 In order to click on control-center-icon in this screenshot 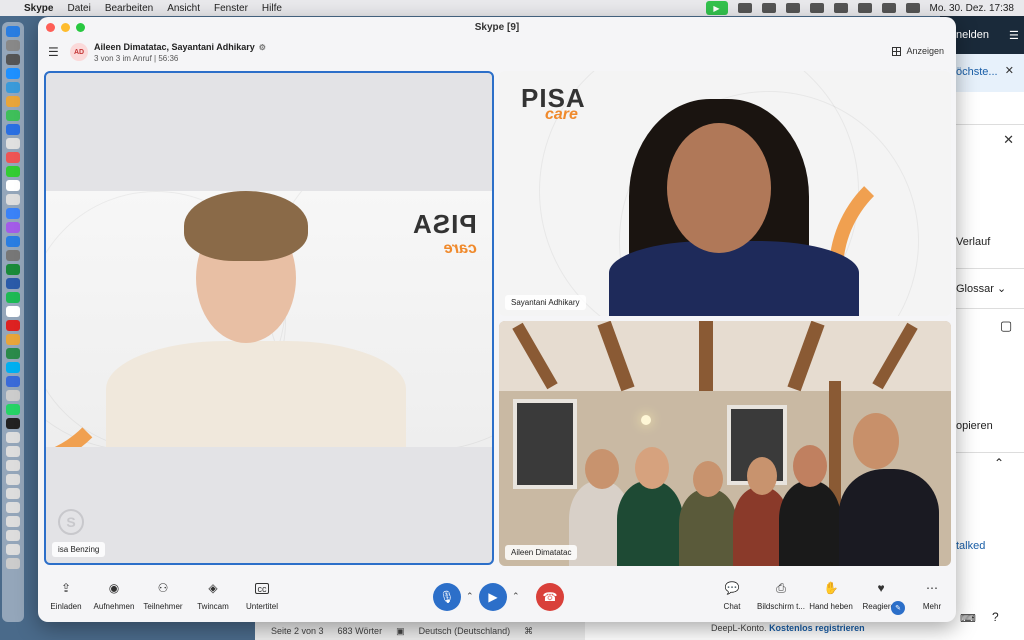, I will do `click(912, 8)`.